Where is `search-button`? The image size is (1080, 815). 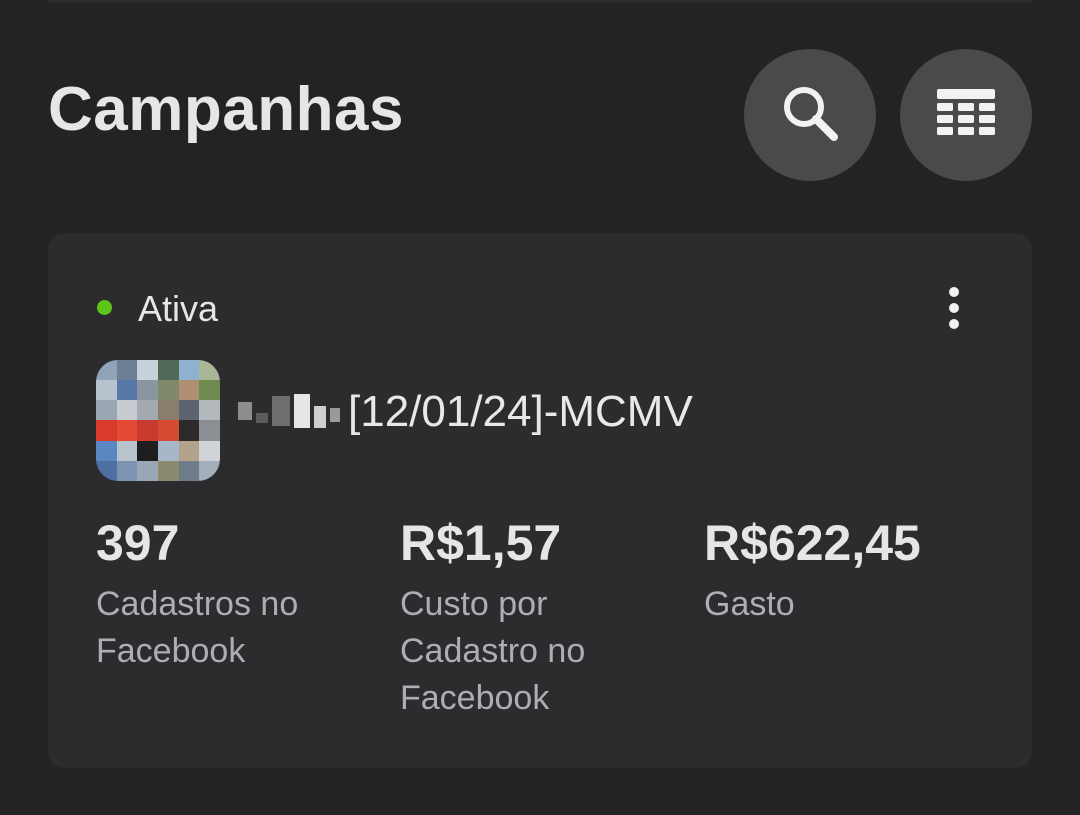 search-button is located at coordinates (810, 115).